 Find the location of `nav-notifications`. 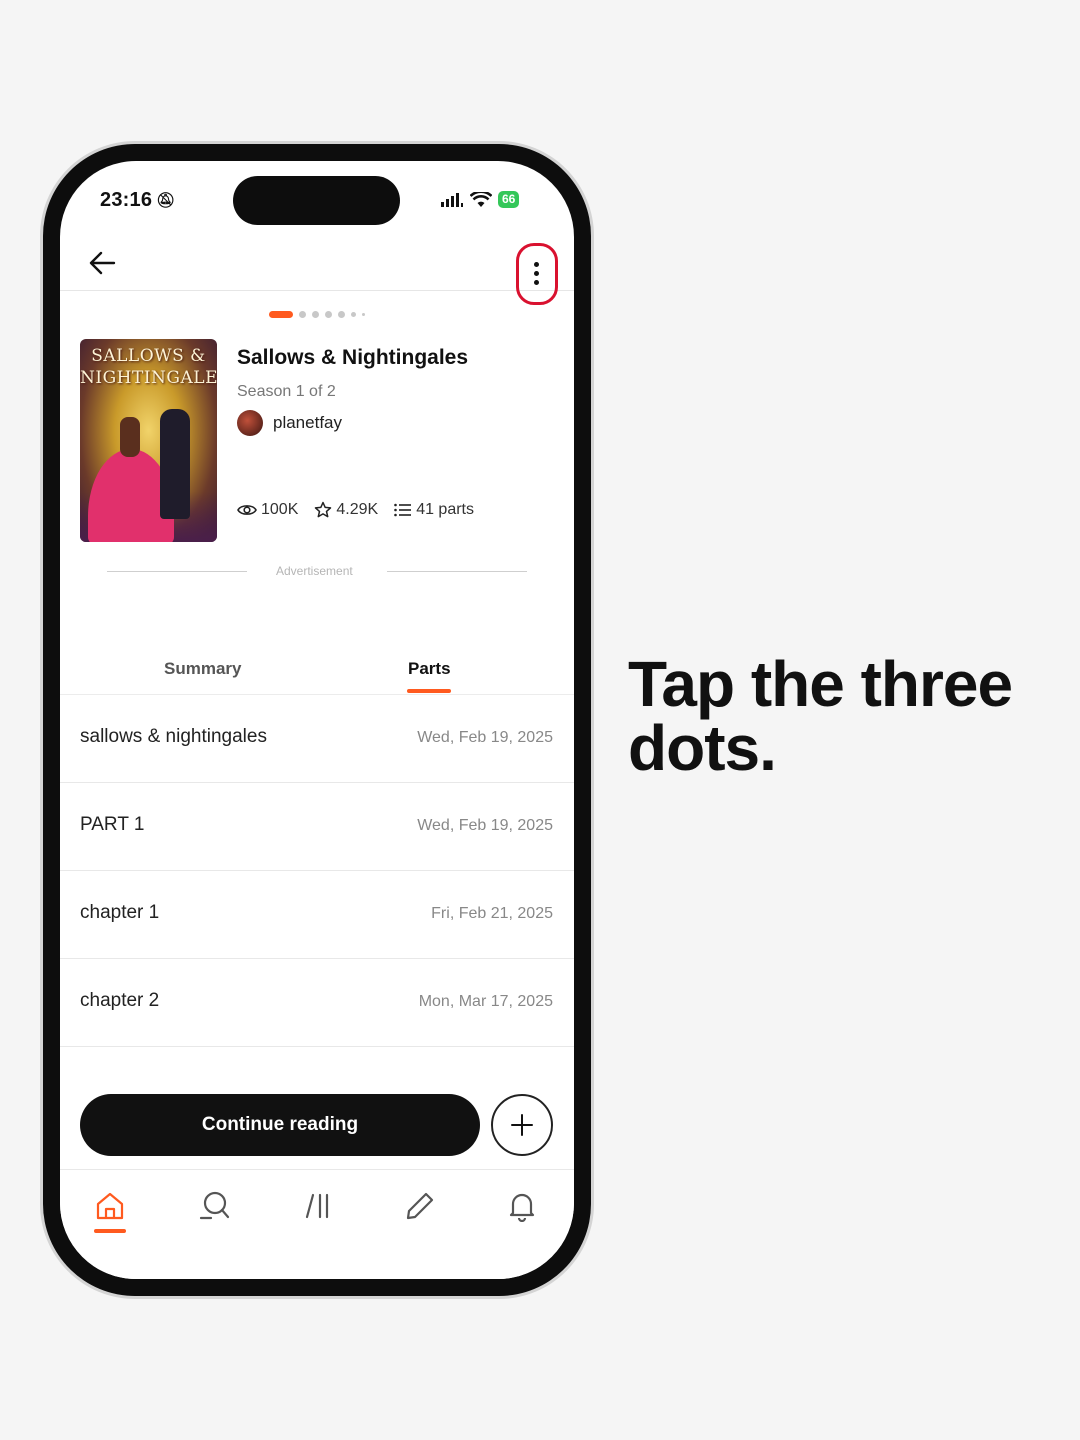

nav-notifications is located at coordinates (522, 1206).